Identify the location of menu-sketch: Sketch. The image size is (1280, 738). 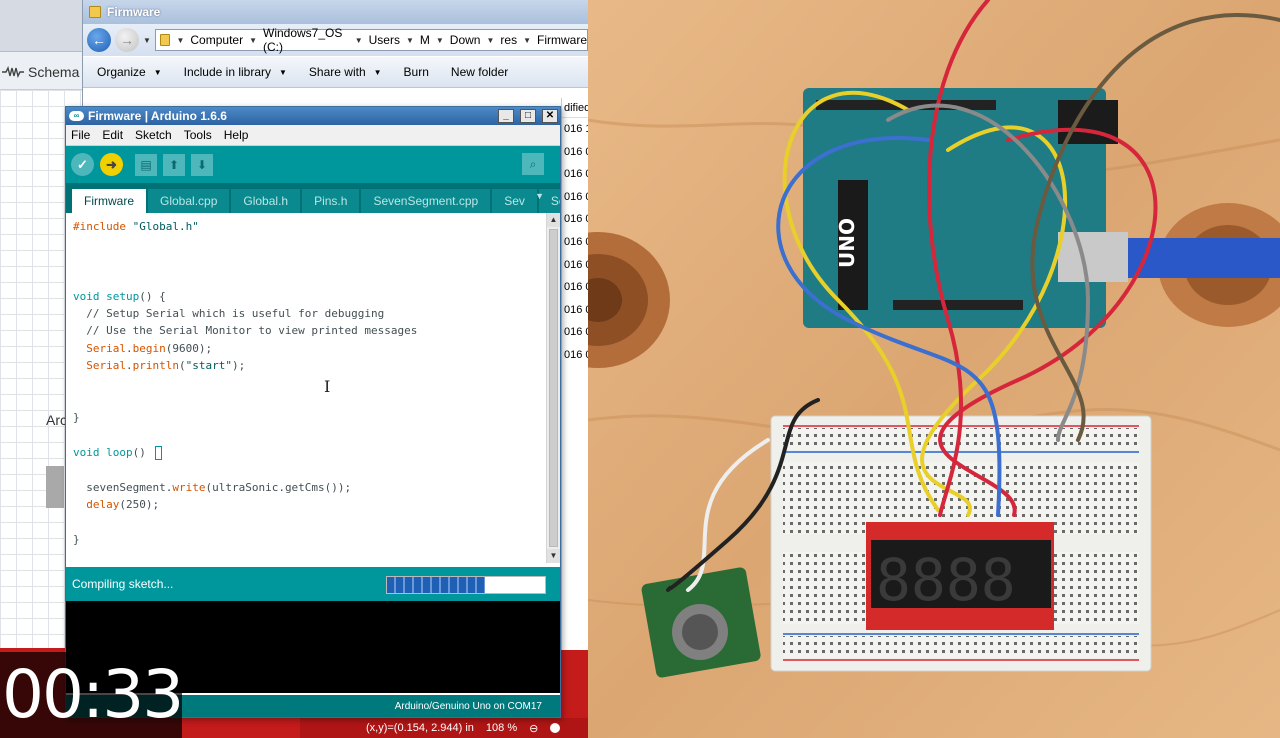
(153, 135).